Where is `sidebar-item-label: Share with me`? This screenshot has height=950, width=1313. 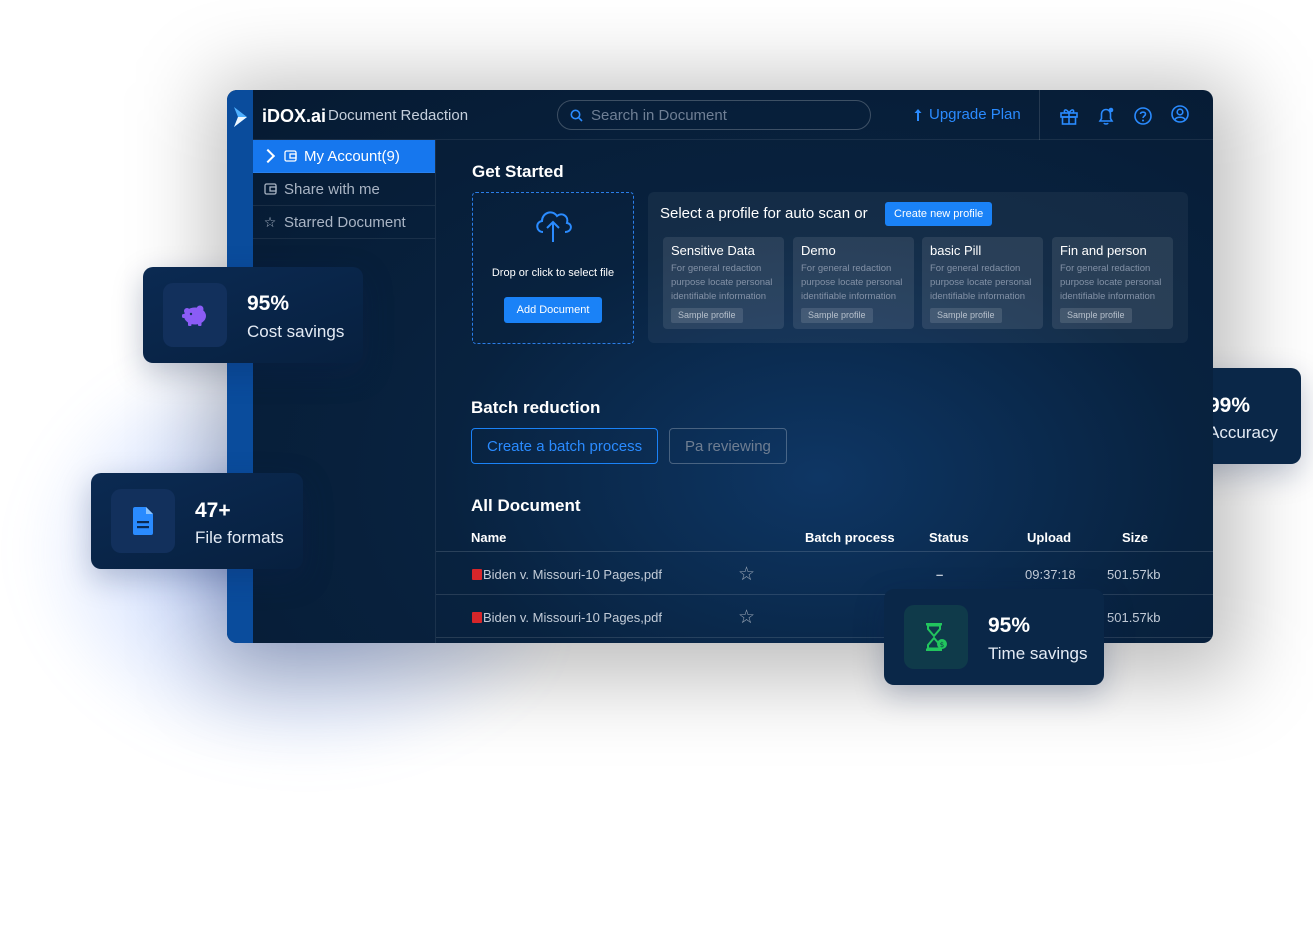 sidebar-item-label: Share with me is located at coordinates (332, 189).